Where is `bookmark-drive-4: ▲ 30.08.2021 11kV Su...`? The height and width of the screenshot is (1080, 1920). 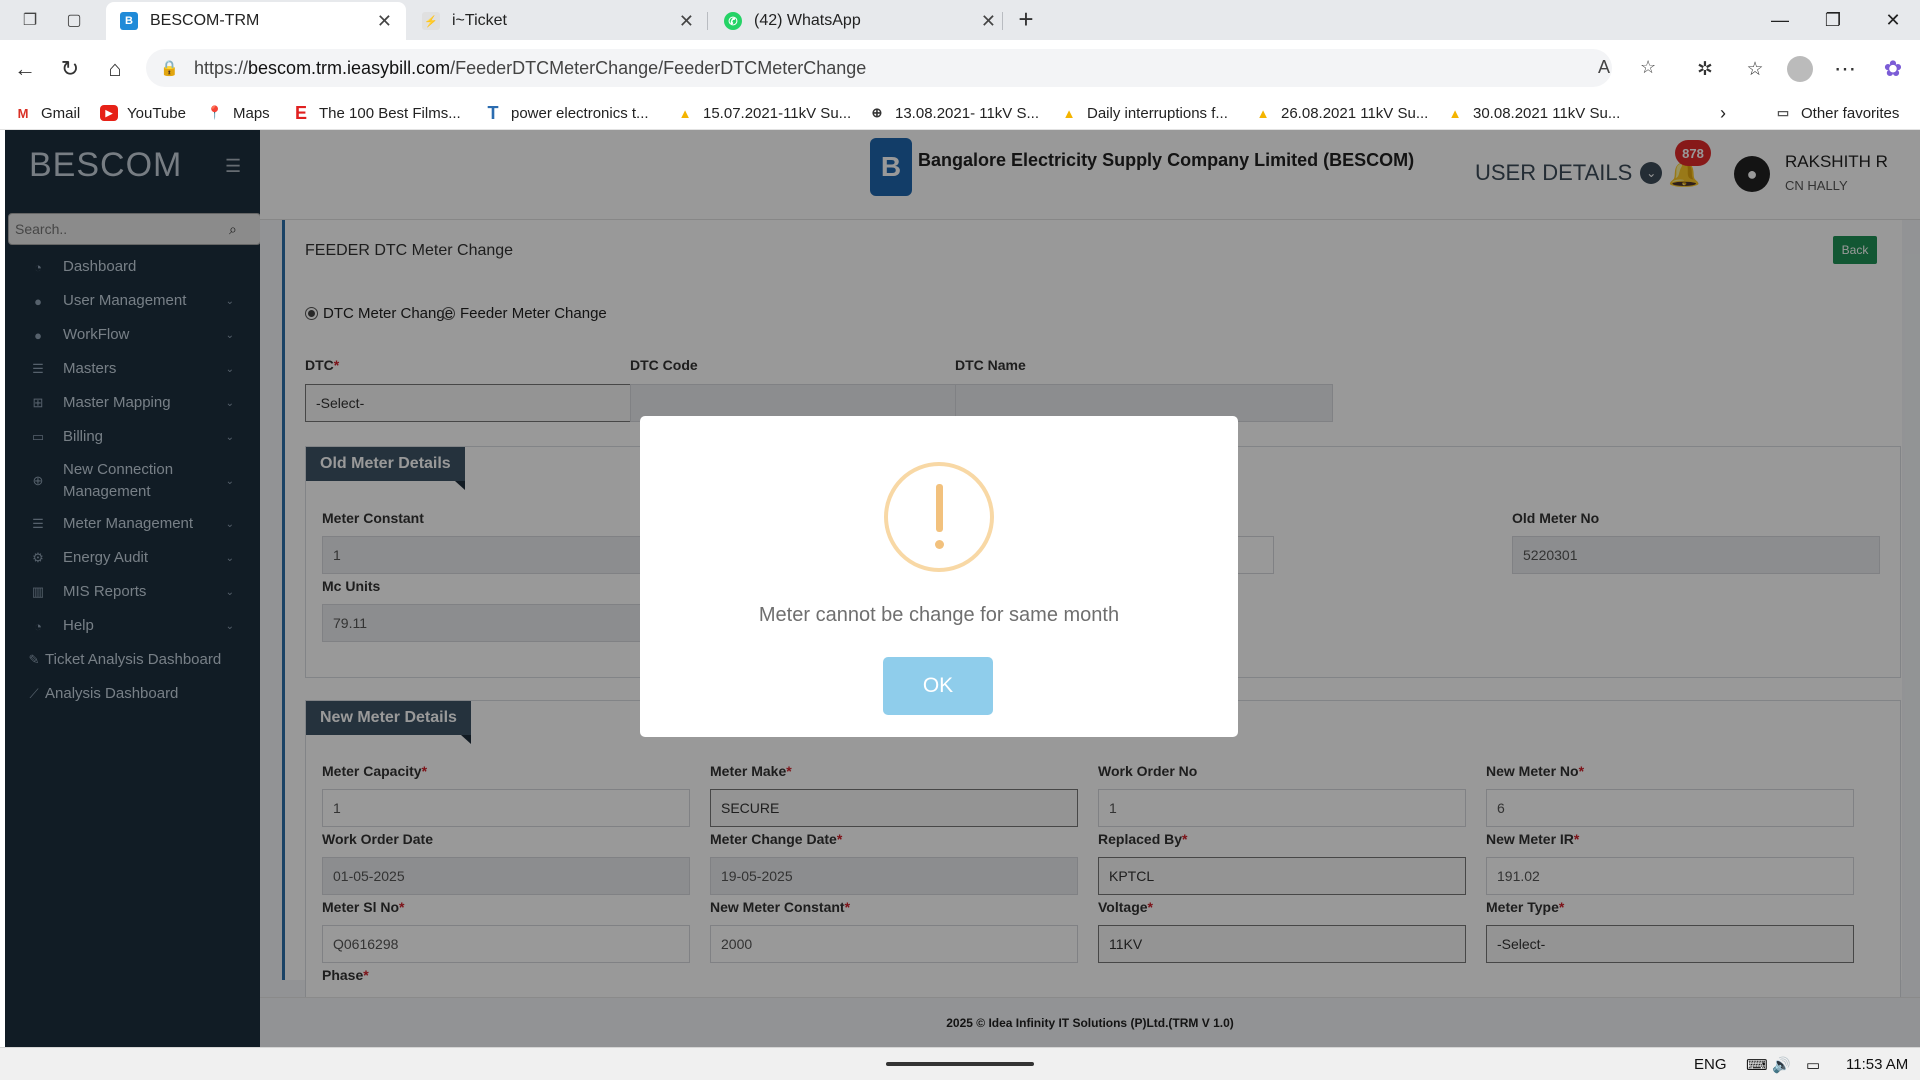 bookmark-drive-4: ▲ 30.08.2021 11kV Su... is located at coordinates (1533, 113).